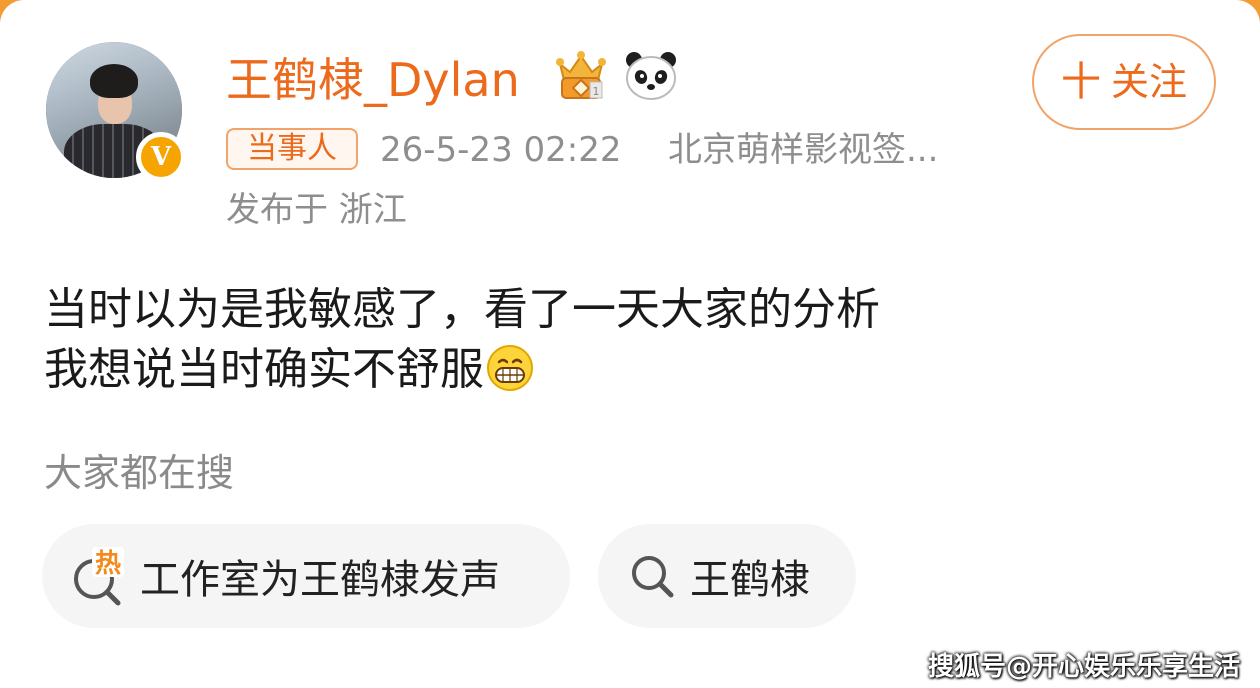 Image resolution: width=1260 pixels, height=688 pixels. I want to click on panda-icon, so click(651, 76).